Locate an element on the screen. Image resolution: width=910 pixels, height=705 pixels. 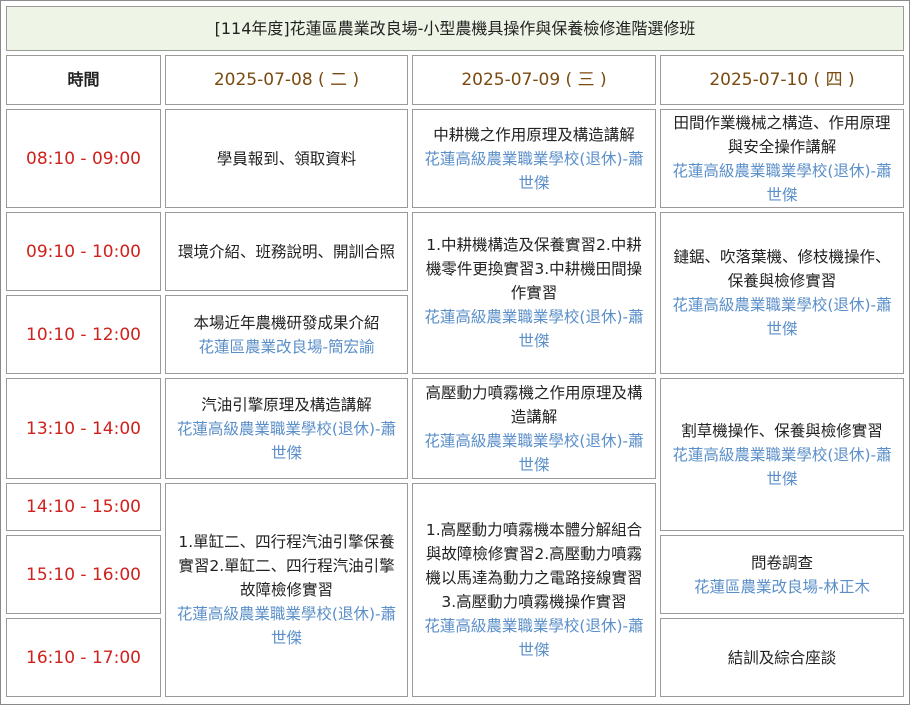
time-slot-4: 13:10 - 14:00 is located at coordinates (83, 428).